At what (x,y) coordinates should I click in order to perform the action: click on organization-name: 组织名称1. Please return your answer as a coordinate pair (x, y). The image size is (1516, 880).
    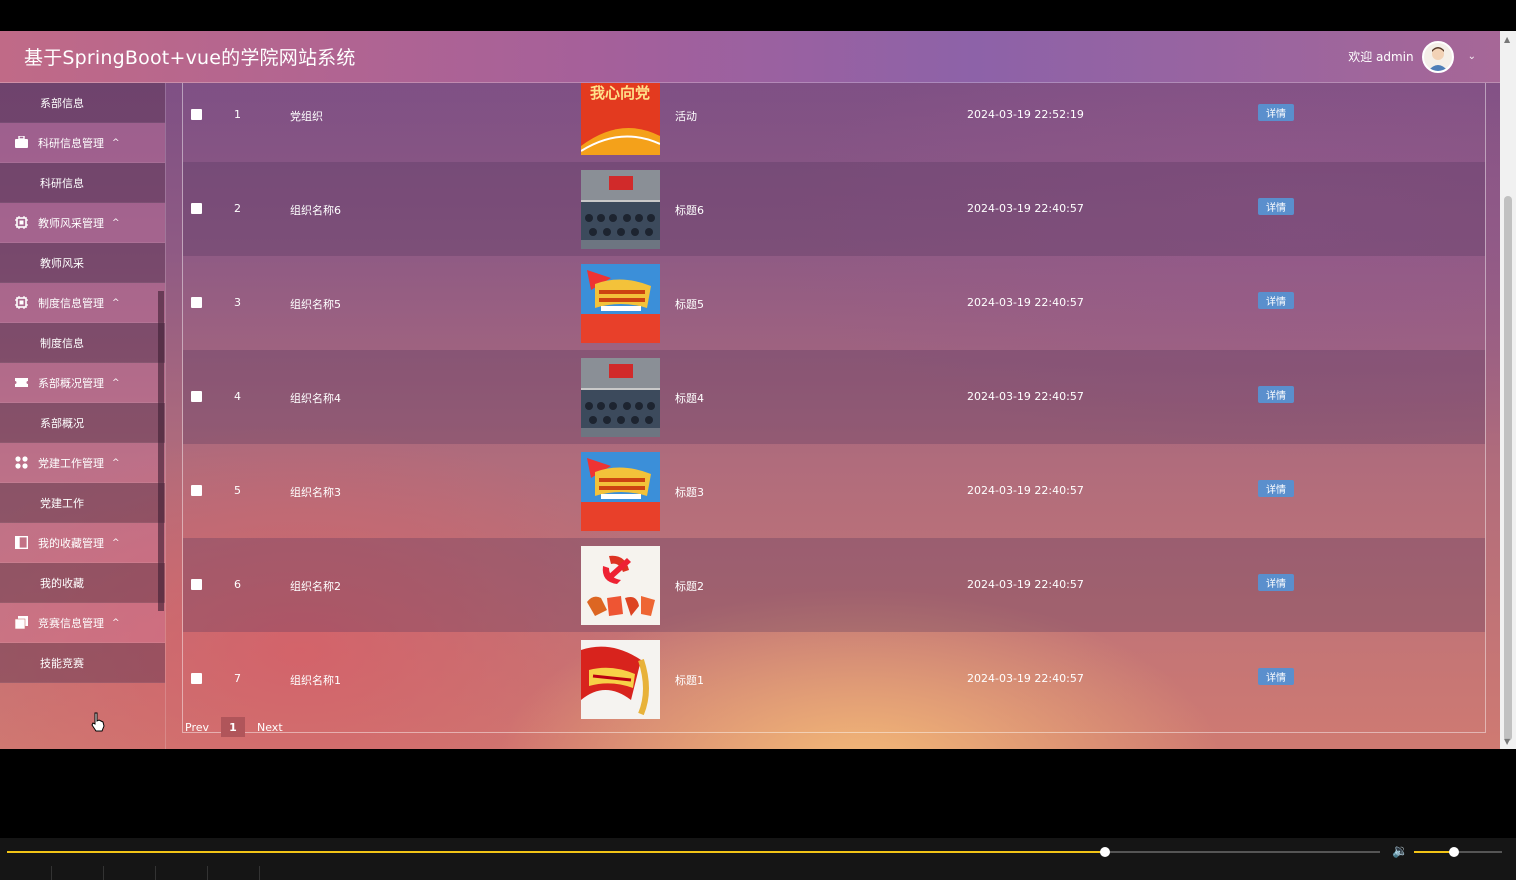
    Looking at the image, I should click on (315, 680).